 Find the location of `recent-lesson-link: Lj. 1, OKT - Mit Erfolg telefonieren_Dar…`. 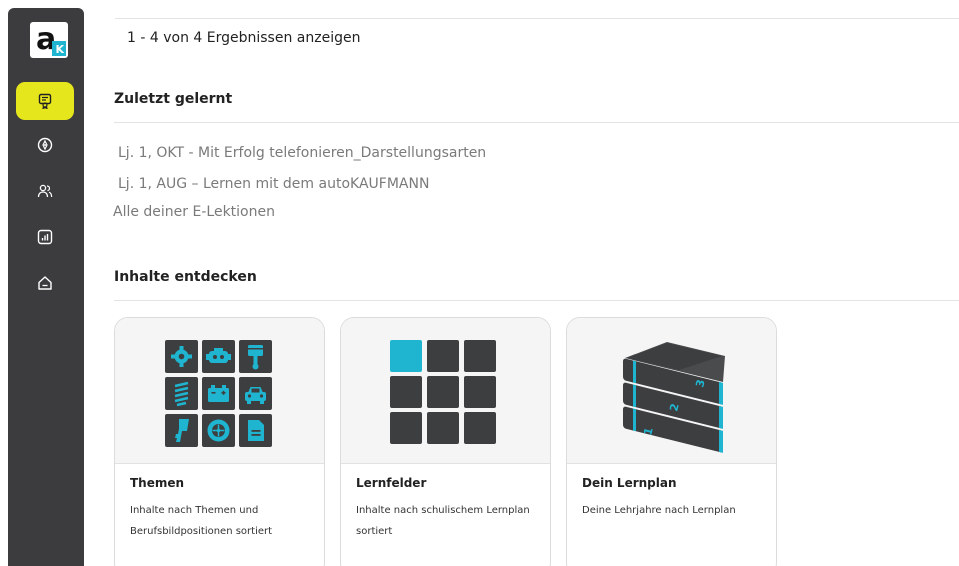

recent-lesson-link: Lj. 1, OKT - Mit Erfolg telefonieren_Dar… is located at coordinates (302, 153).